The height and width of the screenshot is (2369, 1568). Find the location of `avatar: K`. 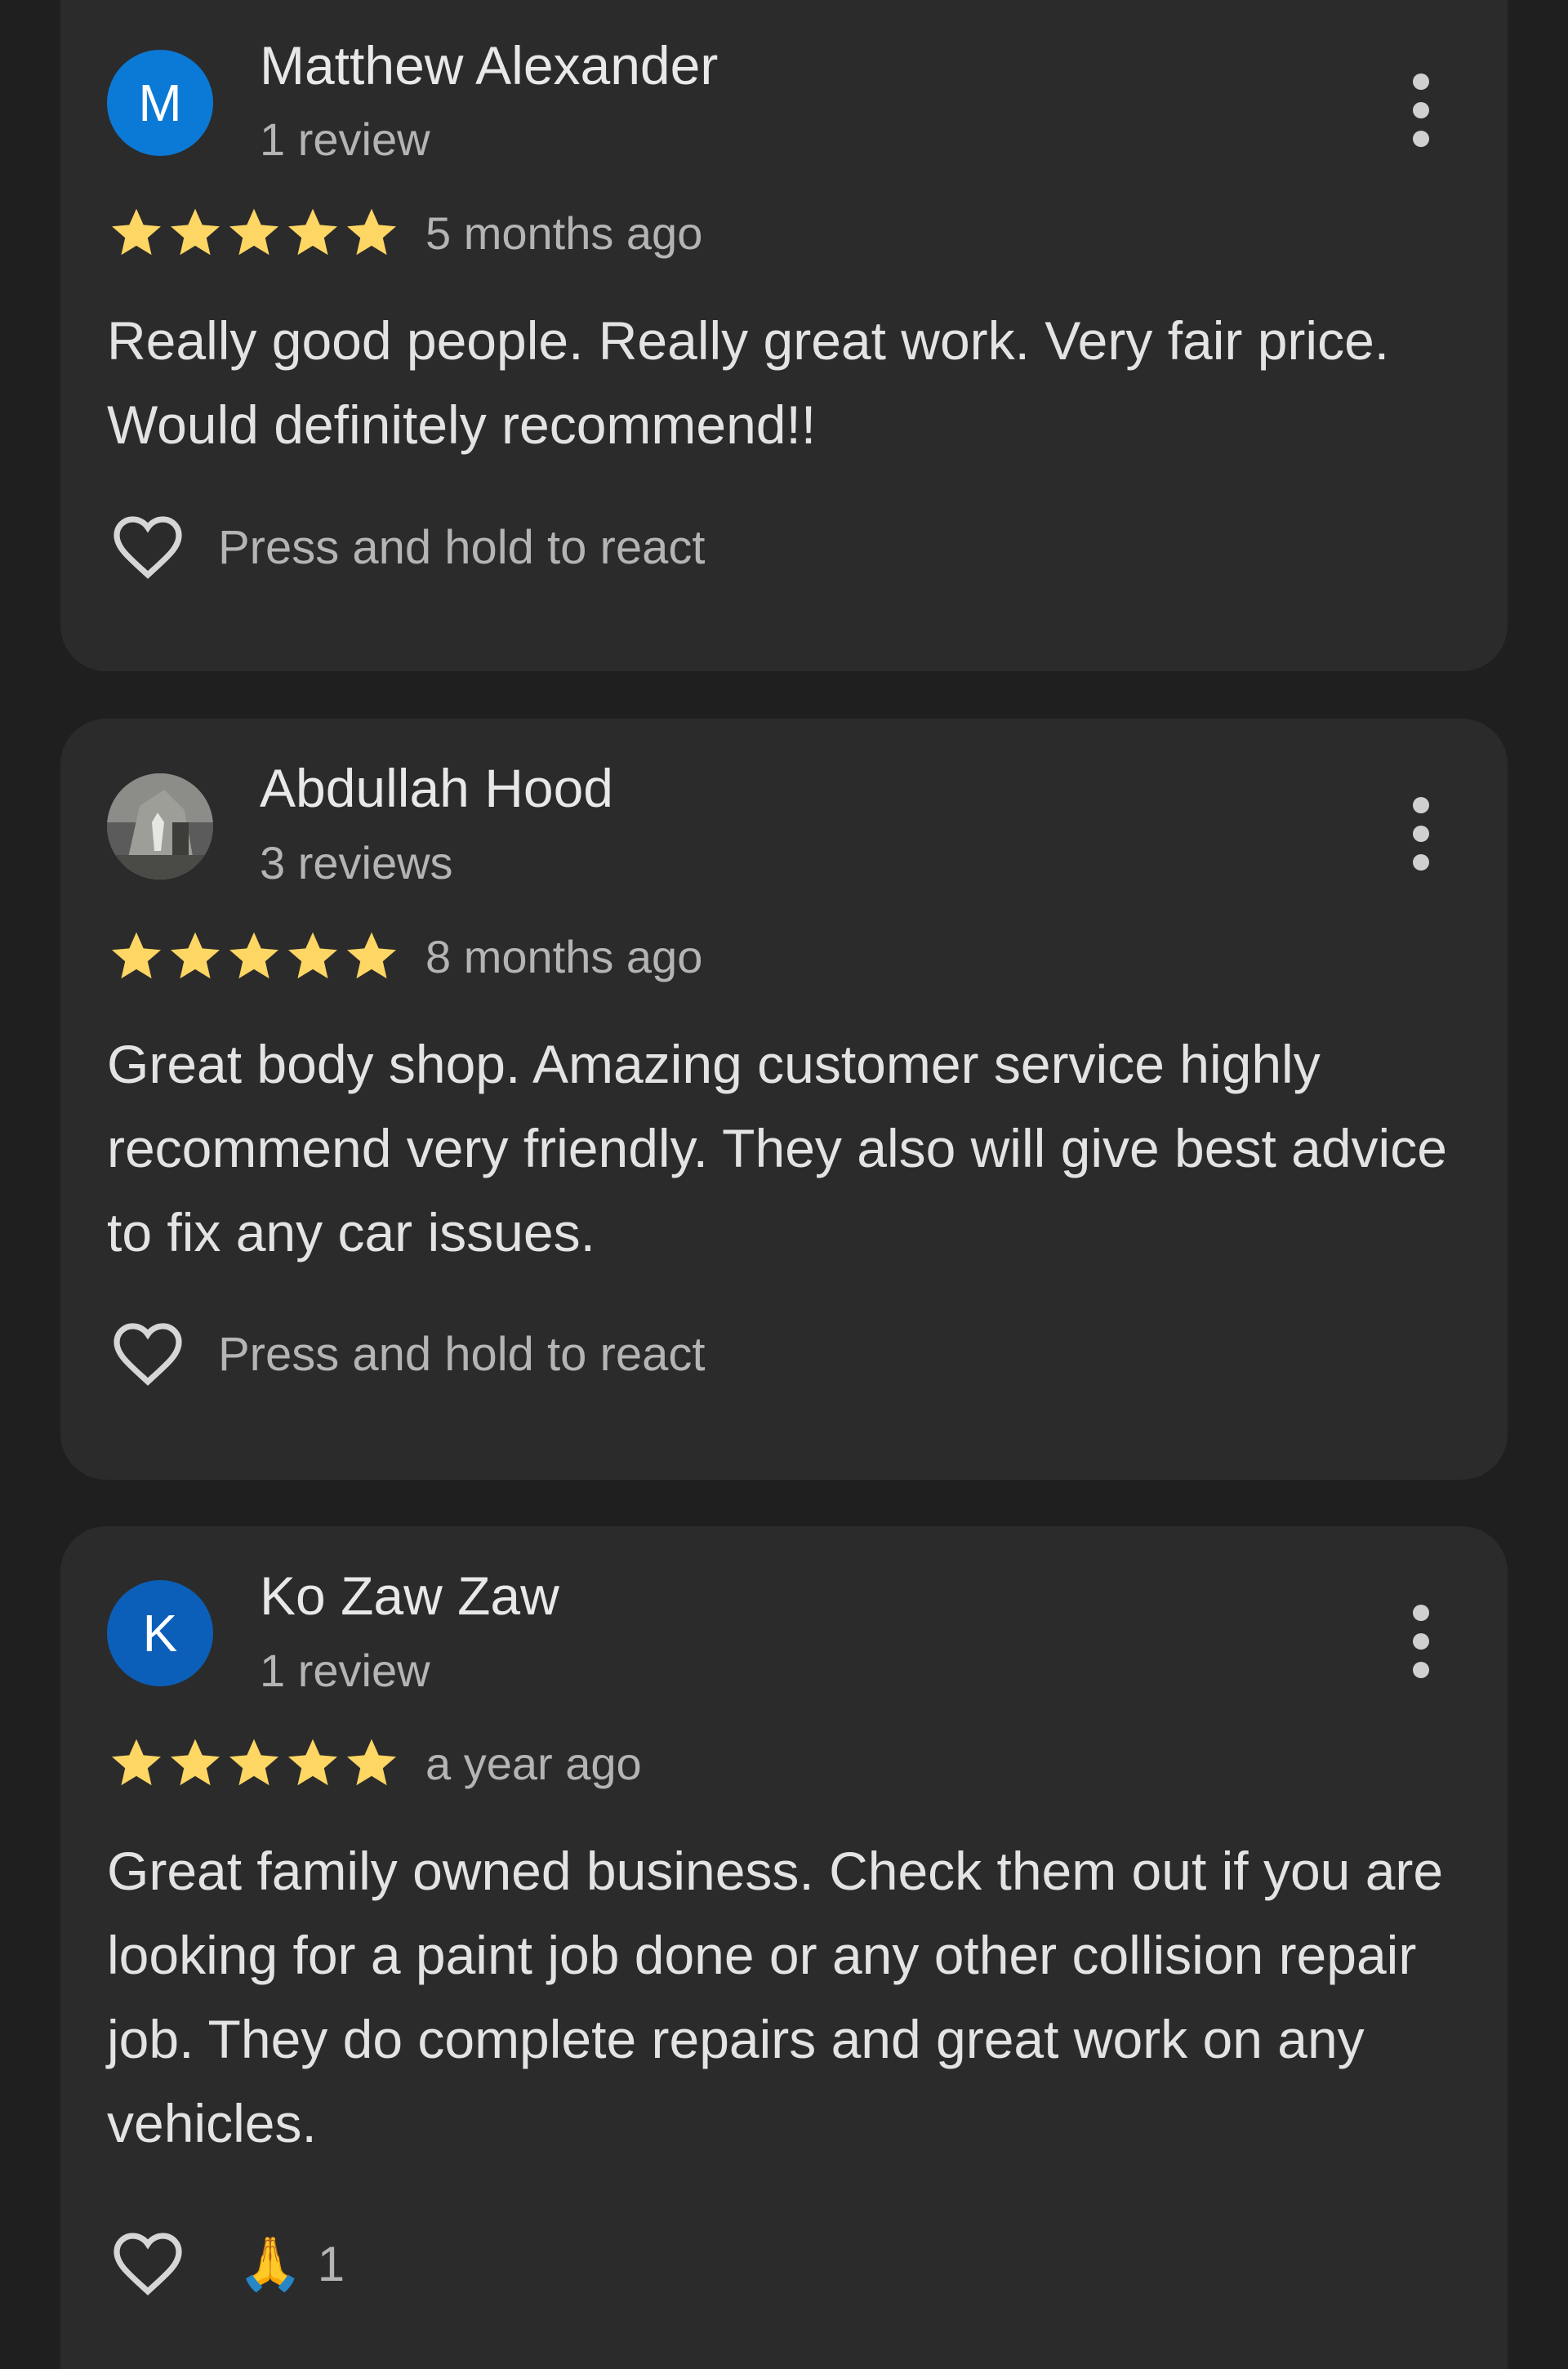

avatar: K is located at coordinates (160, 1633).